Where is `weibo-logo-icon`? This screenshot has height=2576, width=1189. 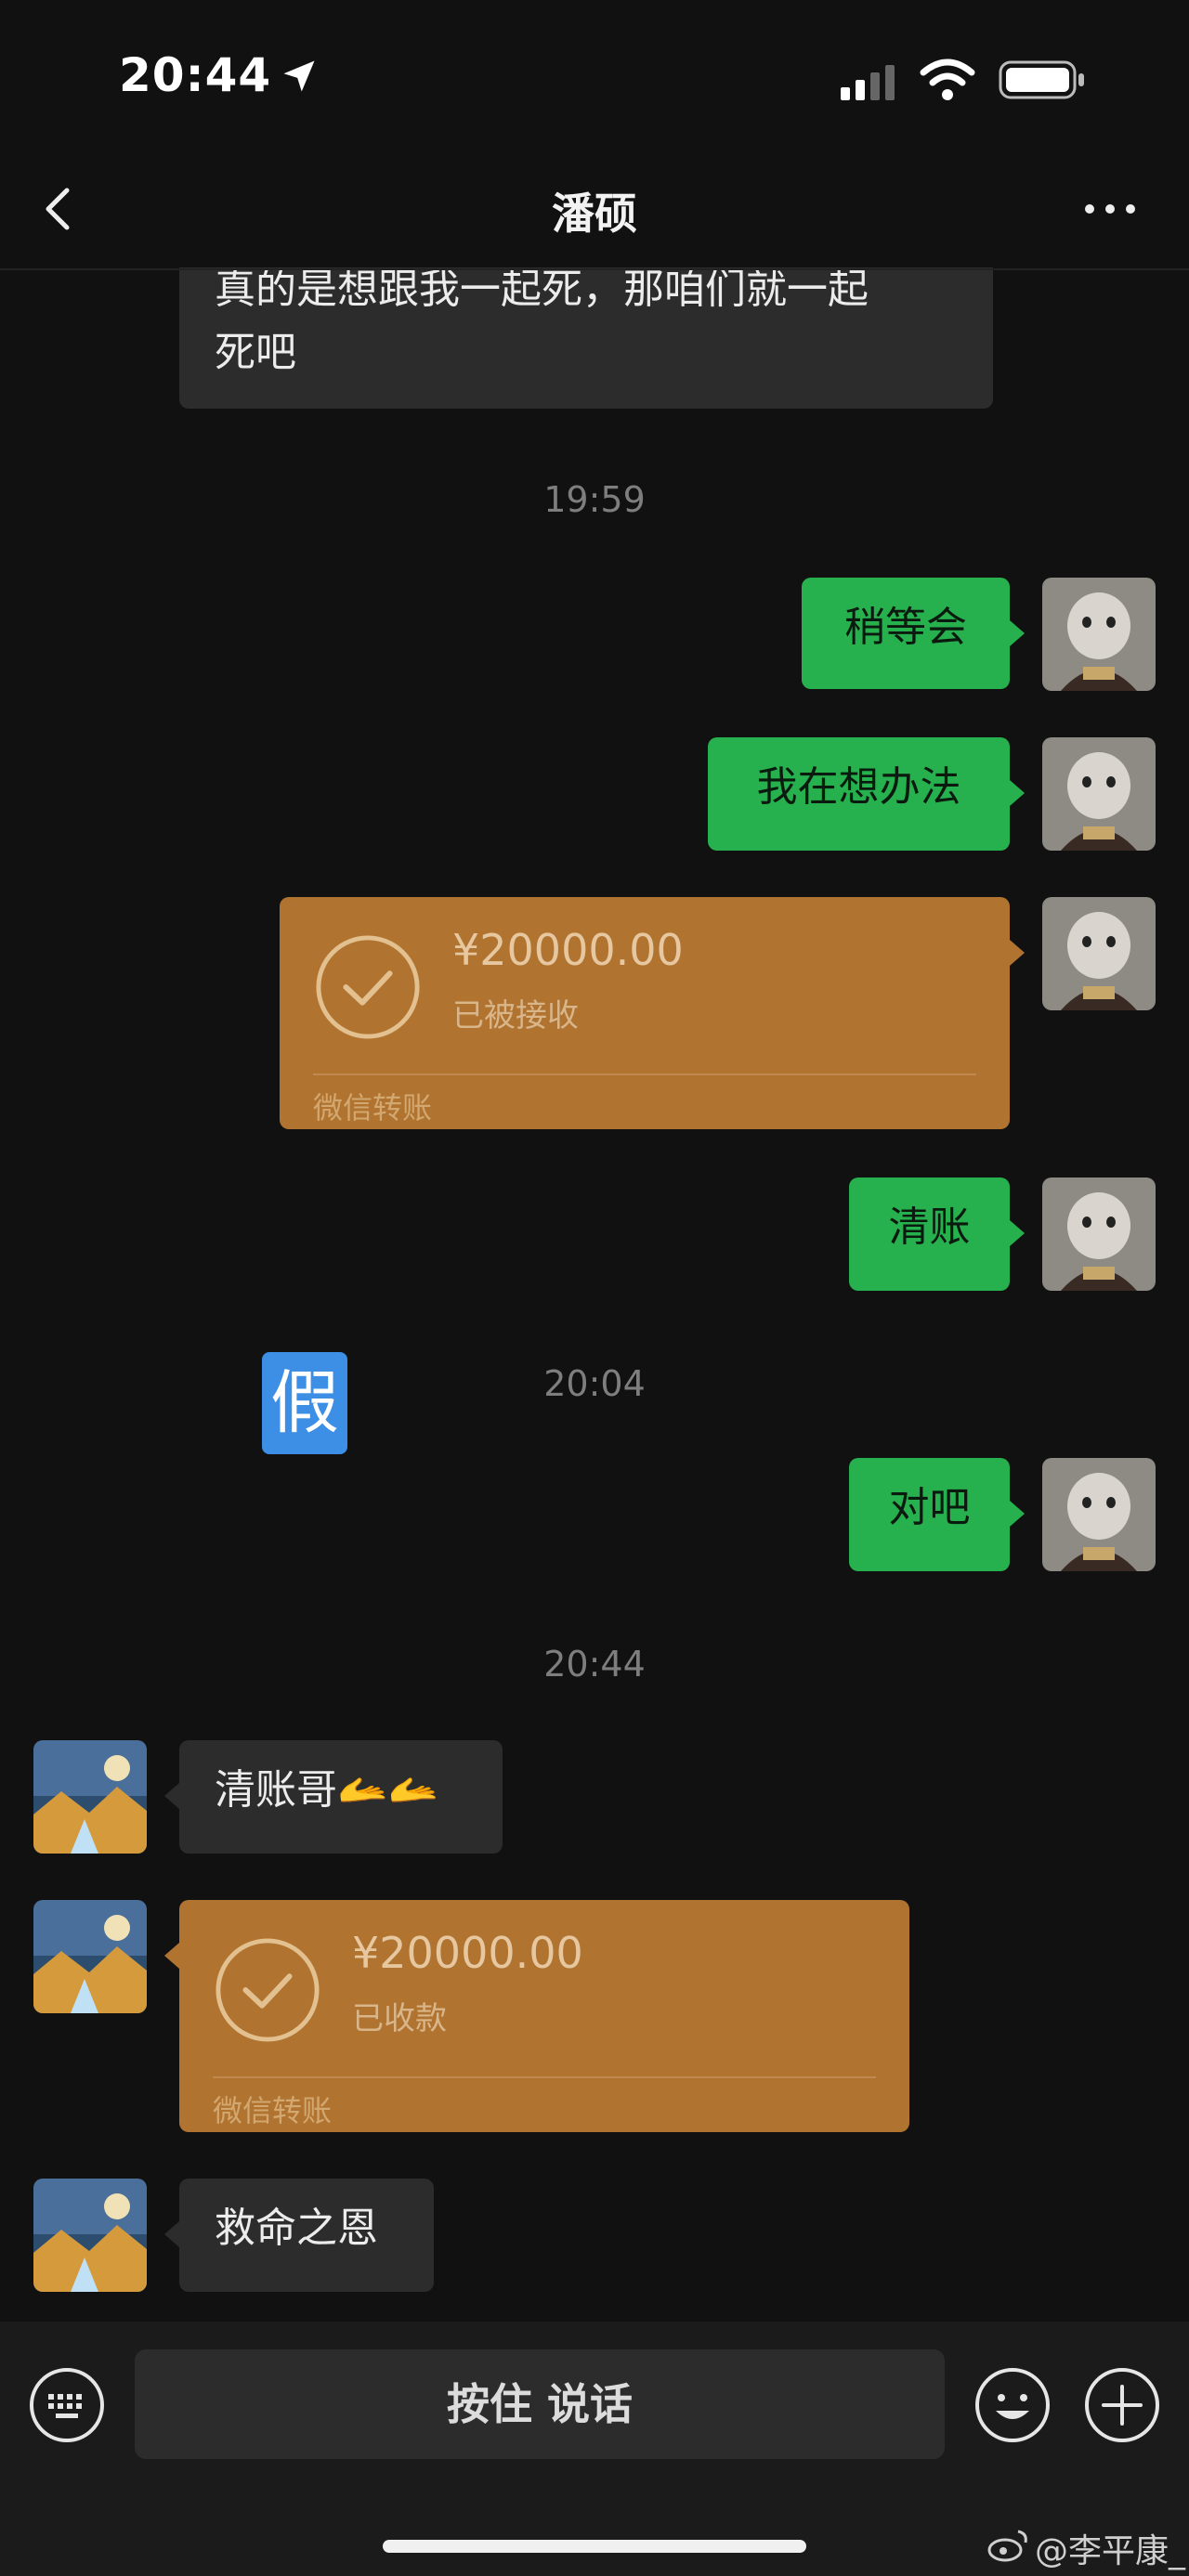
weibo-logo-icon is located at coordinates (1007, 2546).